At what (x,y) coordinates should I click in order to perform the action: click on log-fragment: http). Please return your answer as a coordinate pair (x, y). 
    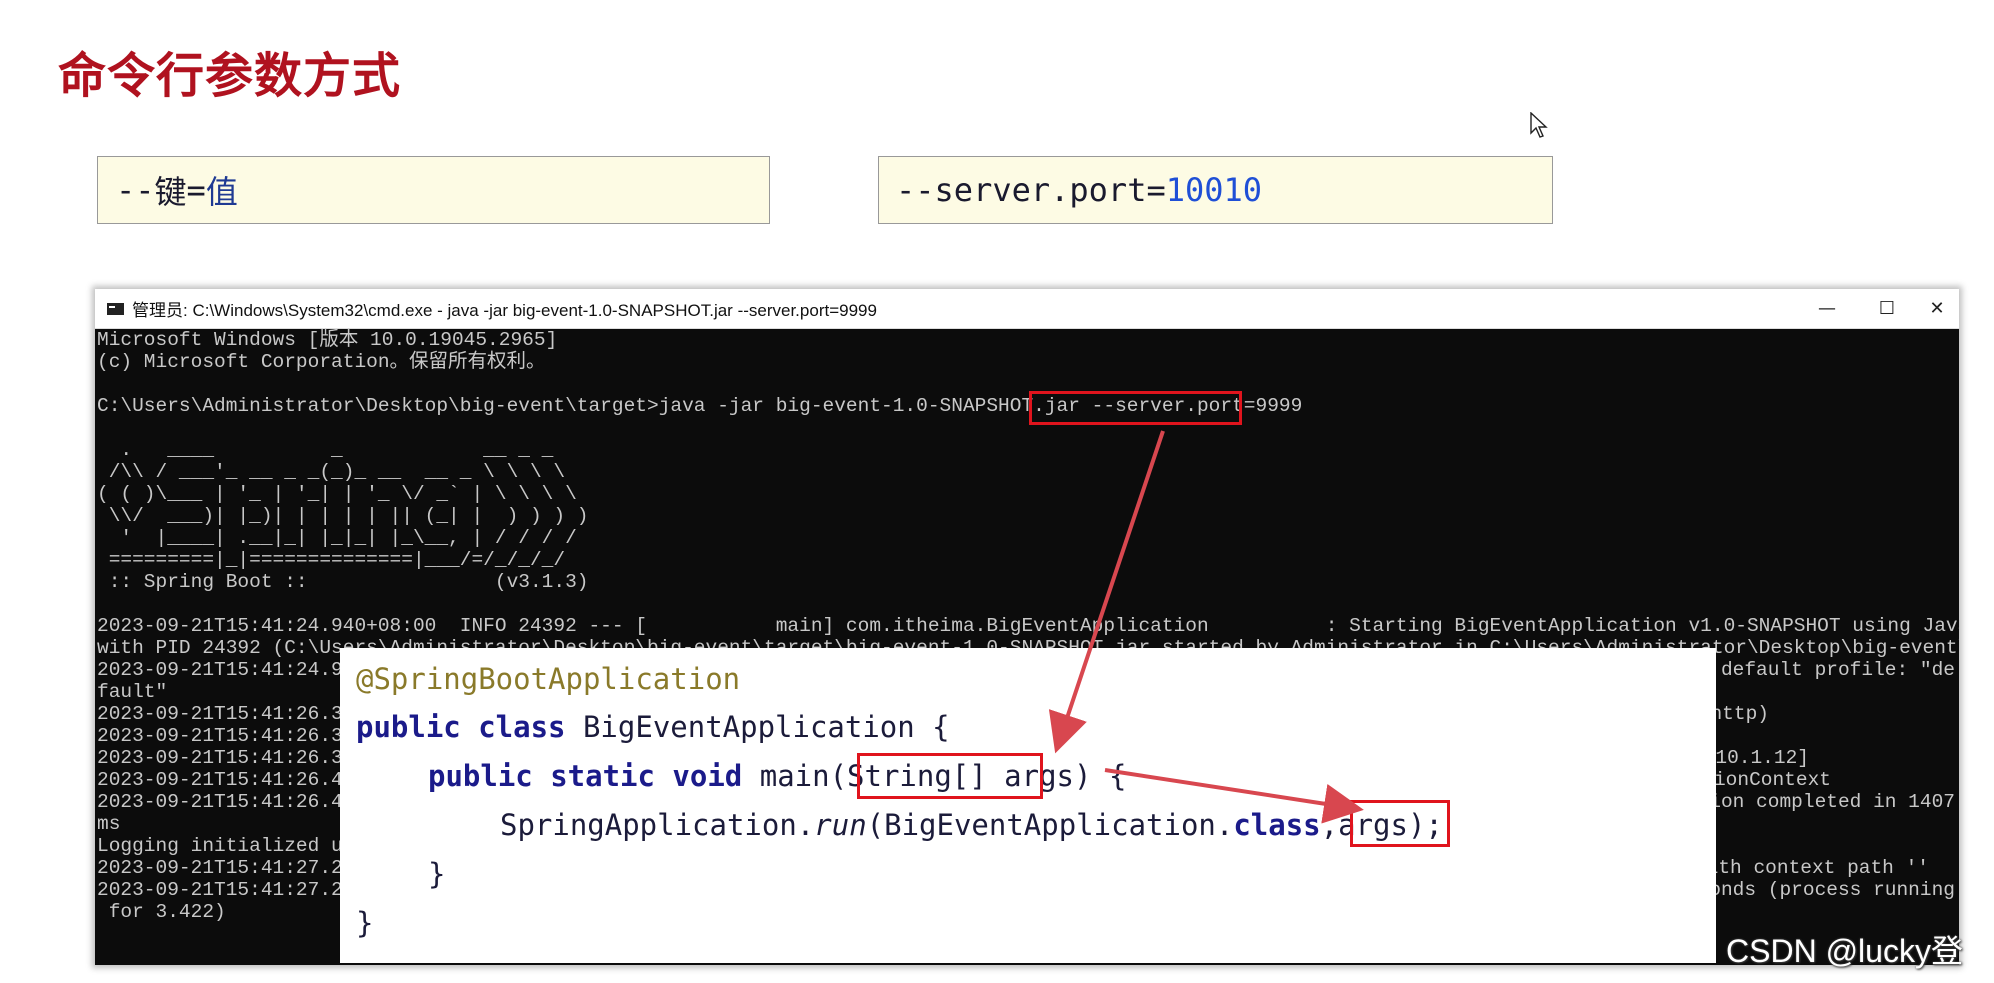
    Looking at the image, I should click on (1739, 714).